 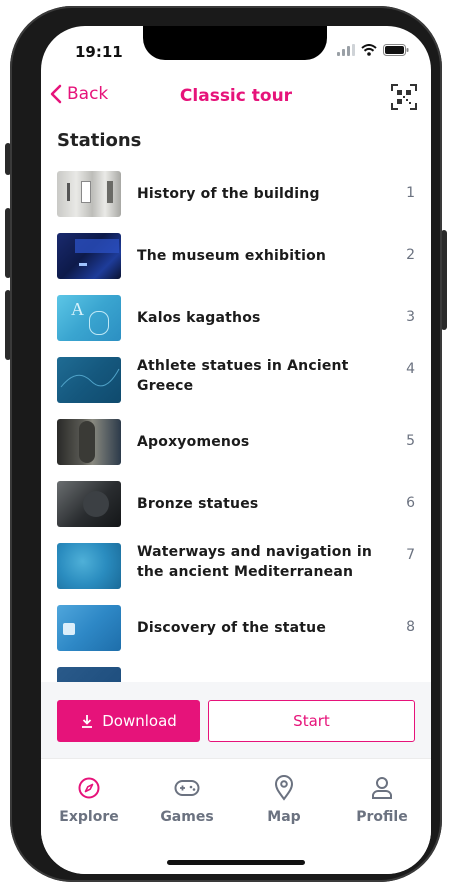 I want to click on station-title: Athlete statues in Ancient Greece, so click(x=243, y=376).